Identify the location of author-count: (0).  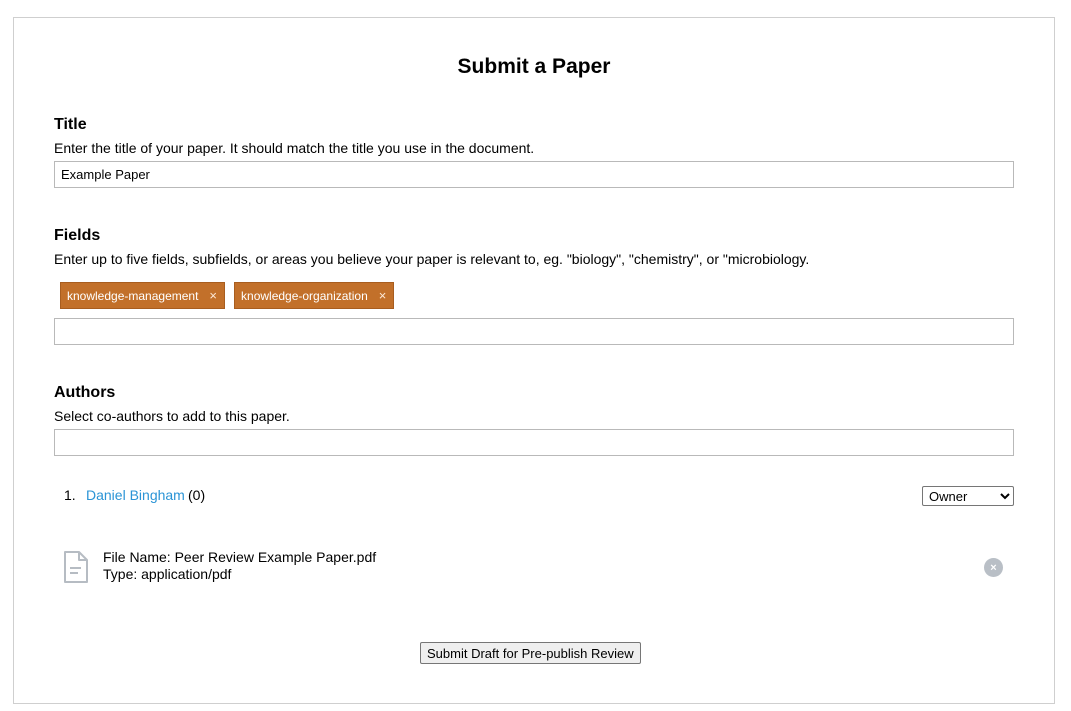
(197, 495).